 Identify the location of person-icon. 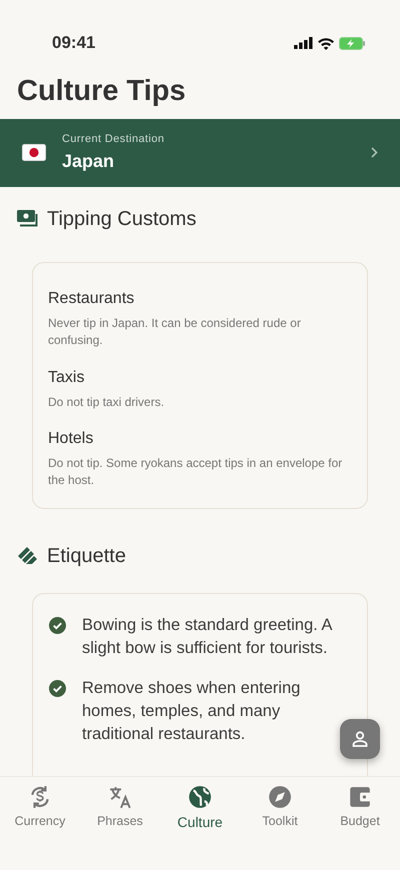
(360, 739).